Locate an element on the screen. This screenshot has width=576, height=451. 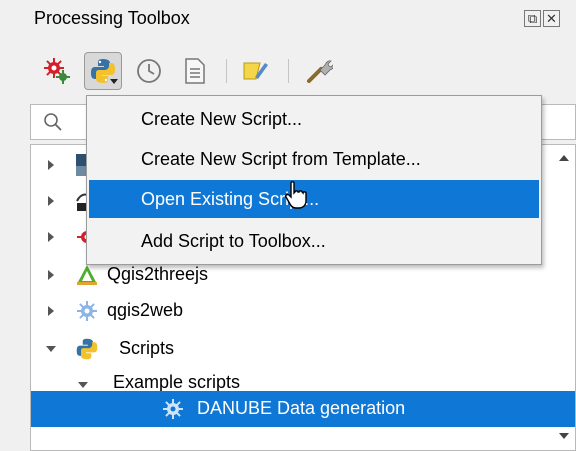
history-icon is located at coordinates (149, 71).